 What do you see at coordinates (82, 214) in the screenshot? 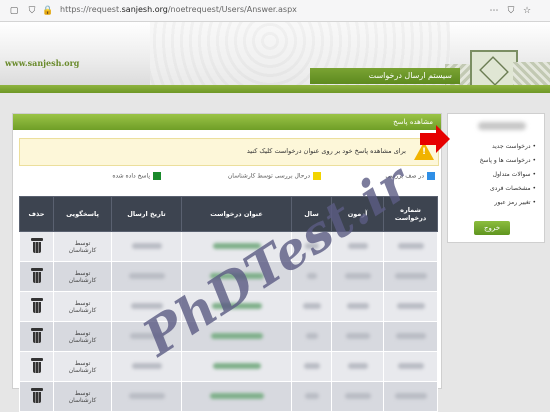
I see `col-responder: پاسخگویی` at bounding box center [82, 214].